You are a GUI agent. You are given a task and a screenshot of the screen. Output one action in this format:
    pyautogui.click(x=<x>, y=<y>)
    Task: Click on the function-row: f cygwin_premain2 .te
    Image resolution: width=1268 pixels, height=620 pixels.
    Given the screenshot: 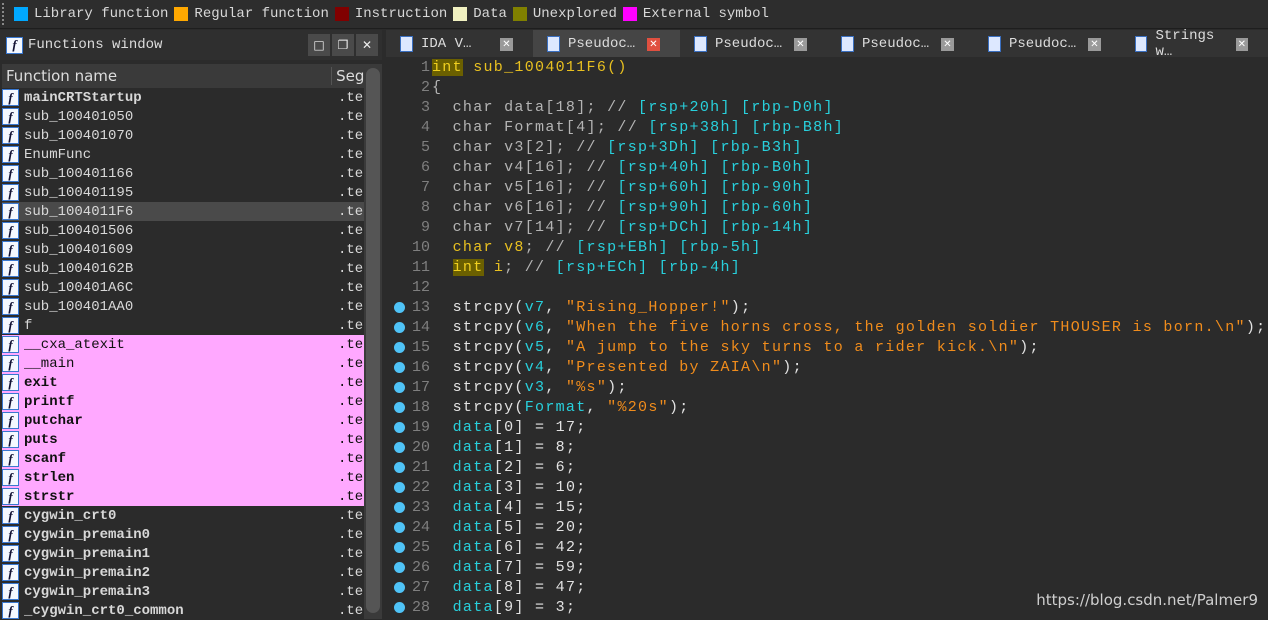 What is the action you would take?
    pyautogui.click(x=183, y=572)
    